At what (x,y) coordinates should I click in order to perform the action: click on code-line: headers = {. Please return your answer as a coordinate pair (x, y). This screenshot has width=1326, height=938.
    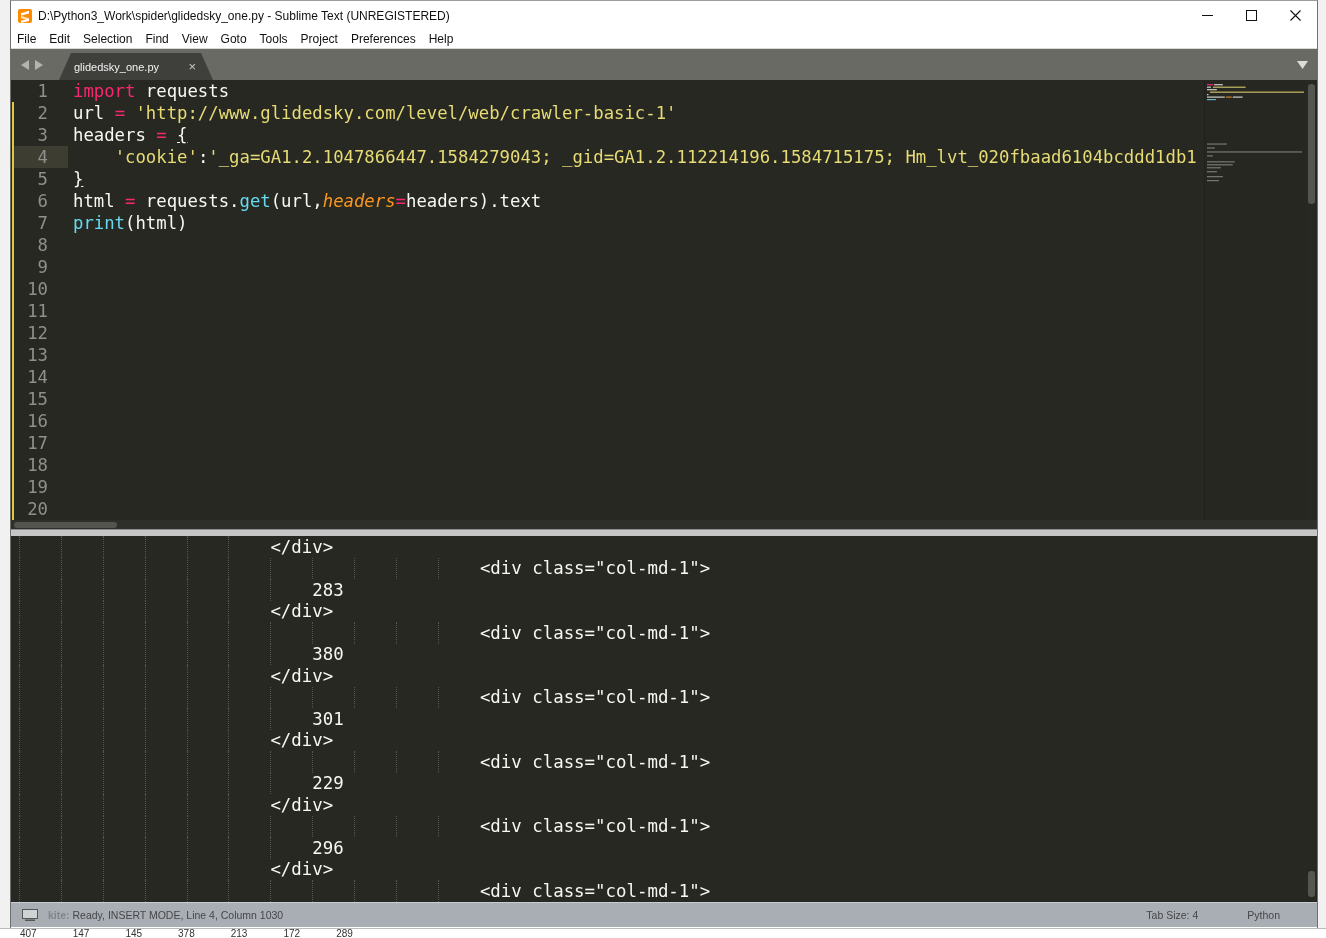
    Looking at the image, I should click on (130, 135).